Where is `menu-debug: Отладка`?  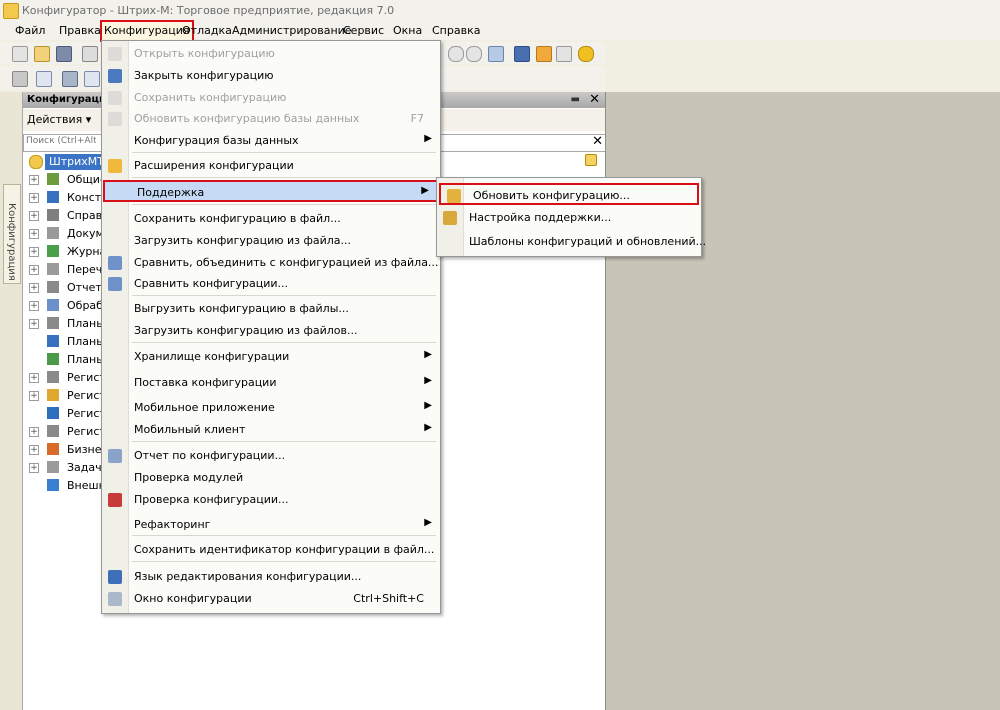
menu-debug: Отладка is located at coordinates (207, 31).